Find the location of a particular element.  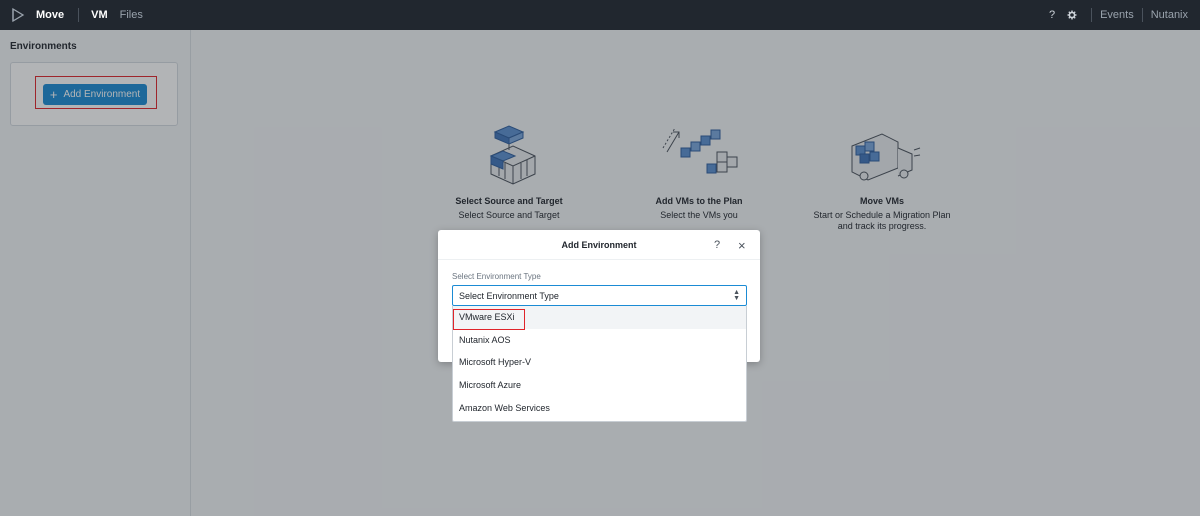

environment-type-label: Select Environment Type is located at coordinates (496, 276).